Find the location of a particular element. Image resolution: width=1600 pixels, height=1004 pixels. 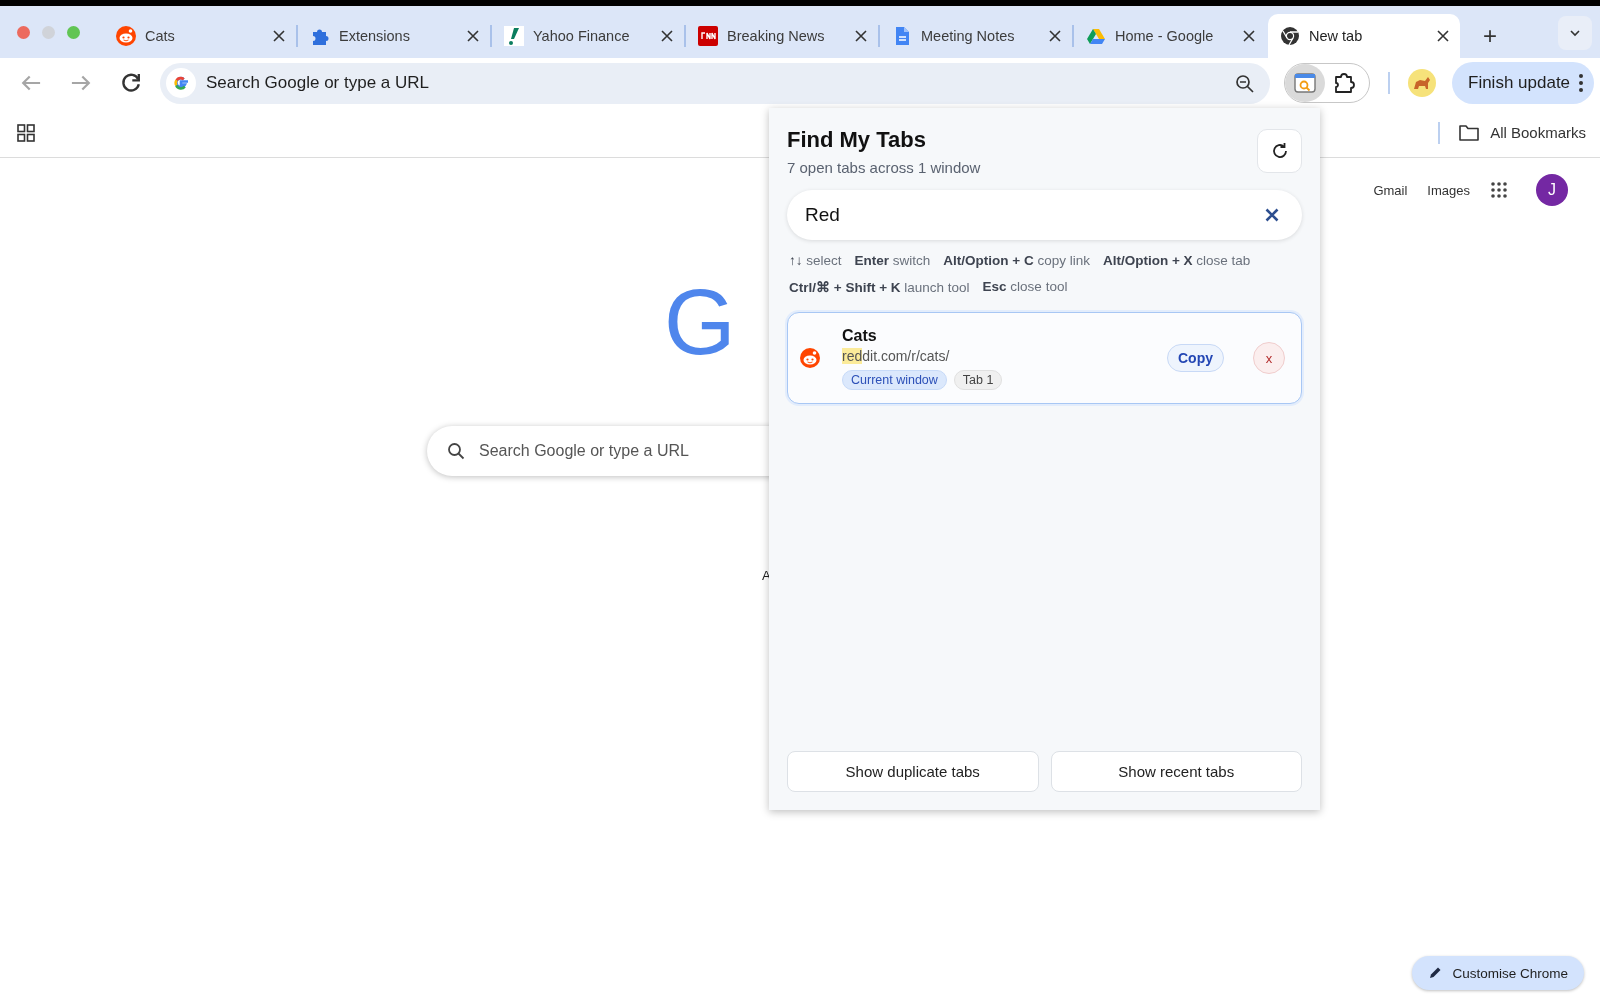

pencil-icon is located at coordinates (1435, 973).